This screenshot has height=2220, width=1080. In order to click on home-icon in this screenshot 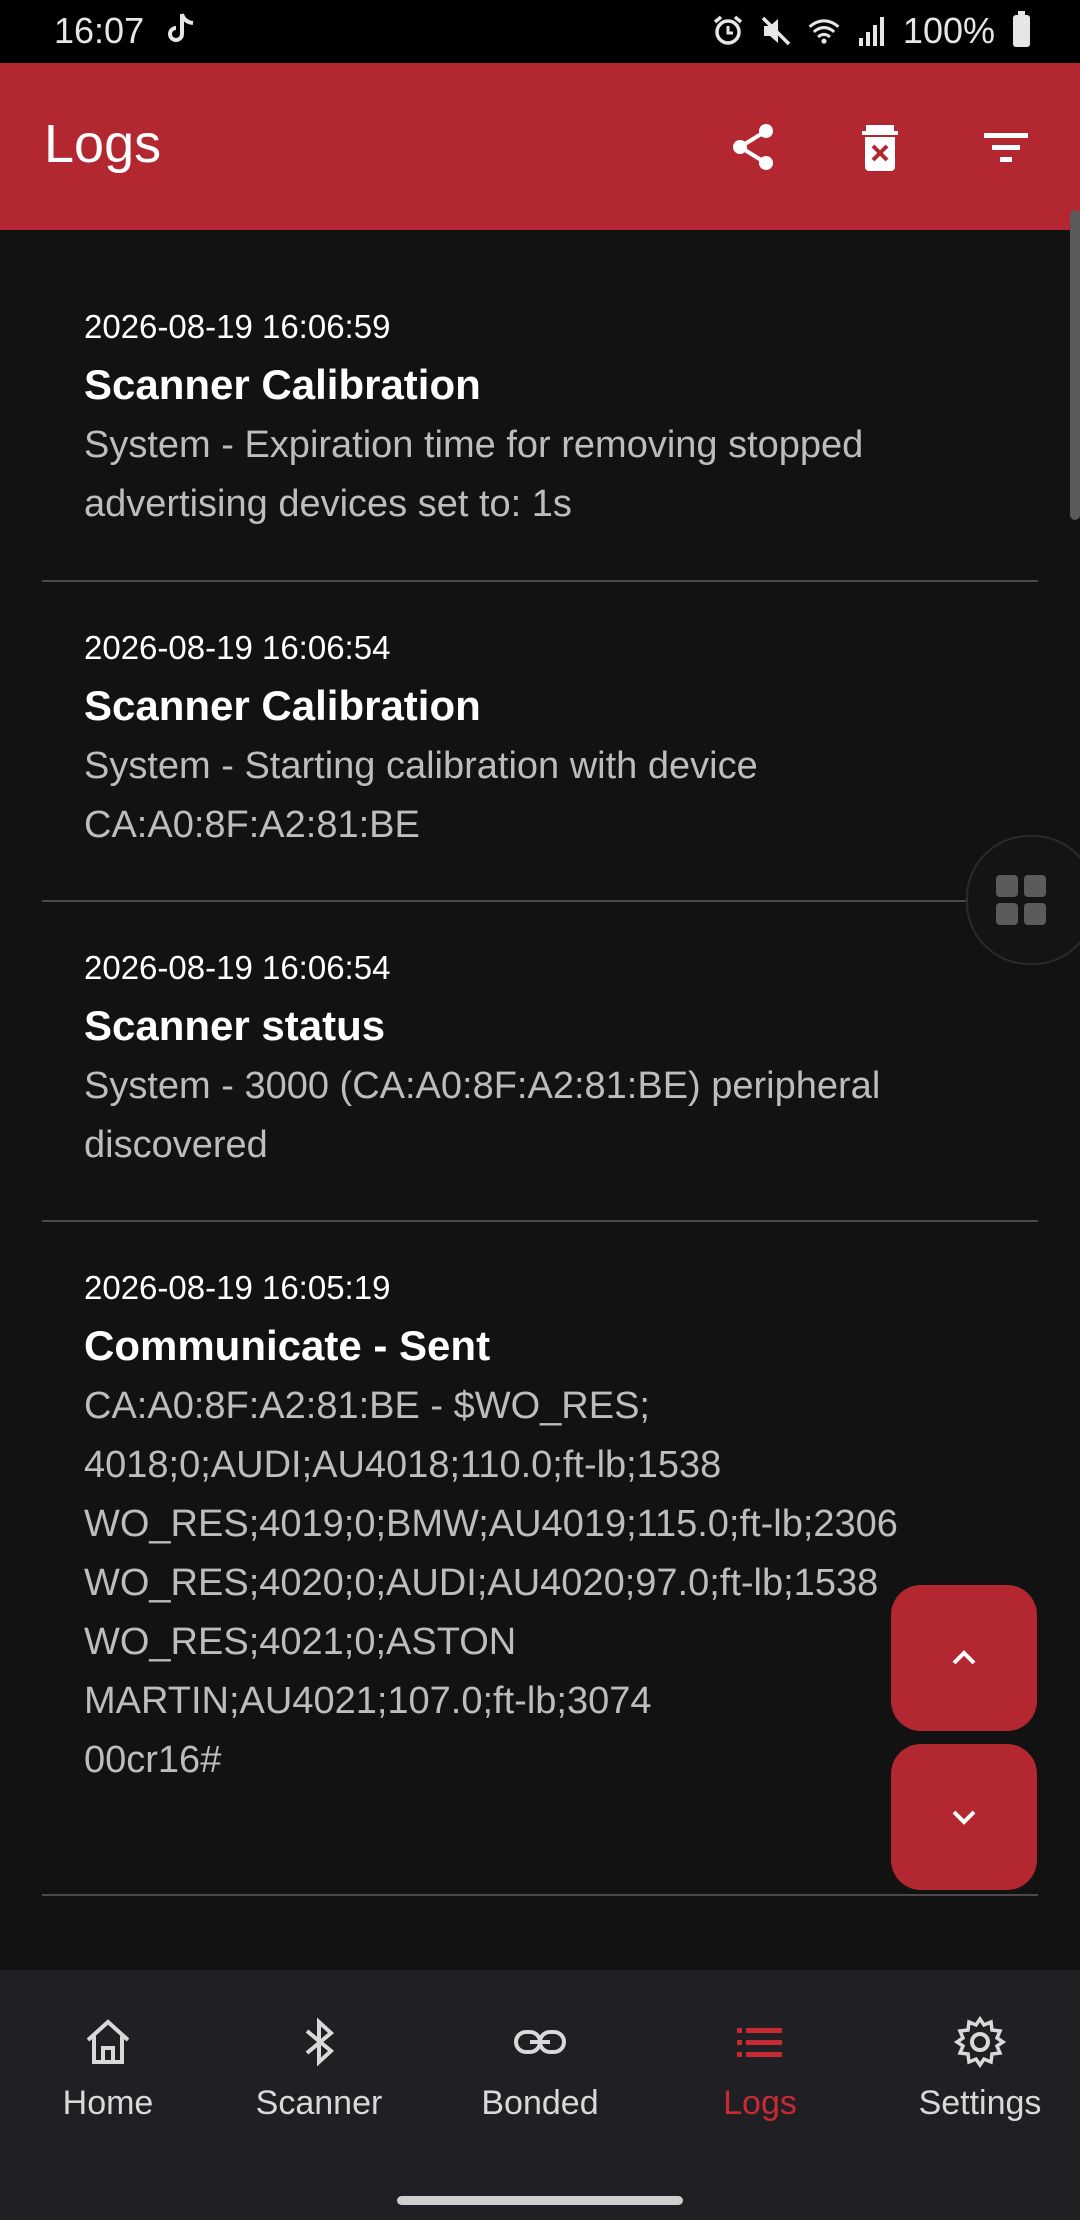, I will do `click(108, 2041)`.